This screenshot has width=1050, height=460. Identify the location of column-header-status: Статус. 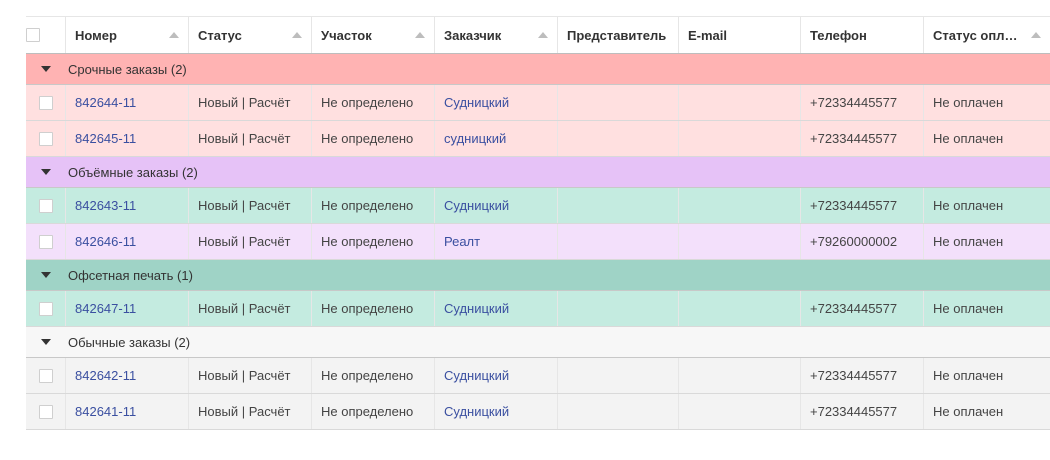
(250, 35).